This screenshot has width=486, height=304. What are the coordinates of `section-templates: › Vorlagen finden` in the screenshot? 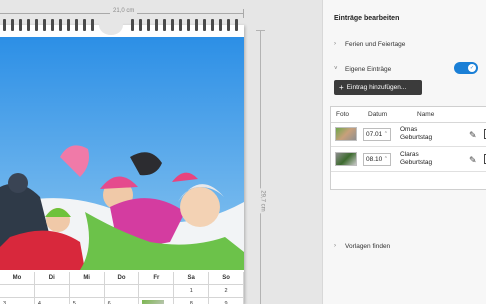 It's located at (362, 246).